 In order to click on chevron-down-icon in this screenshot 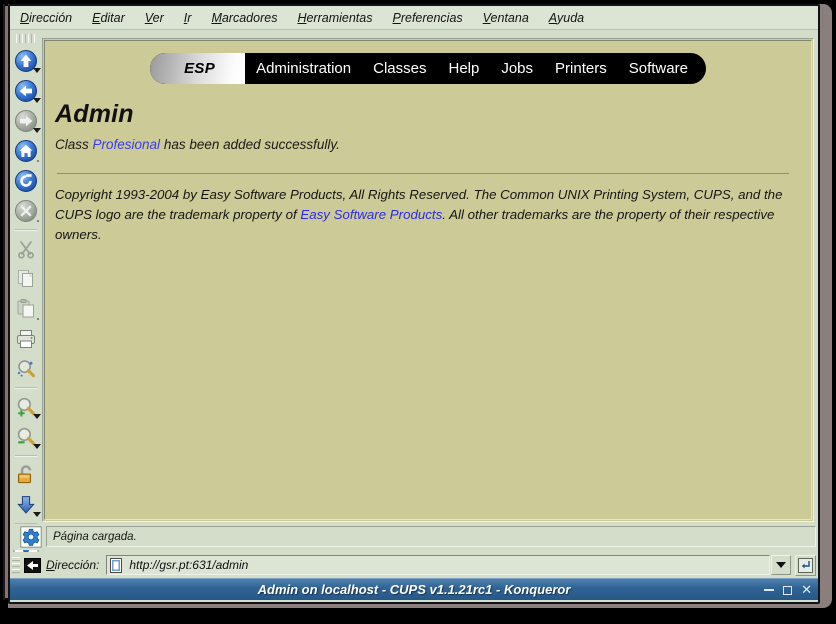, I will do `click(781, 565)`.